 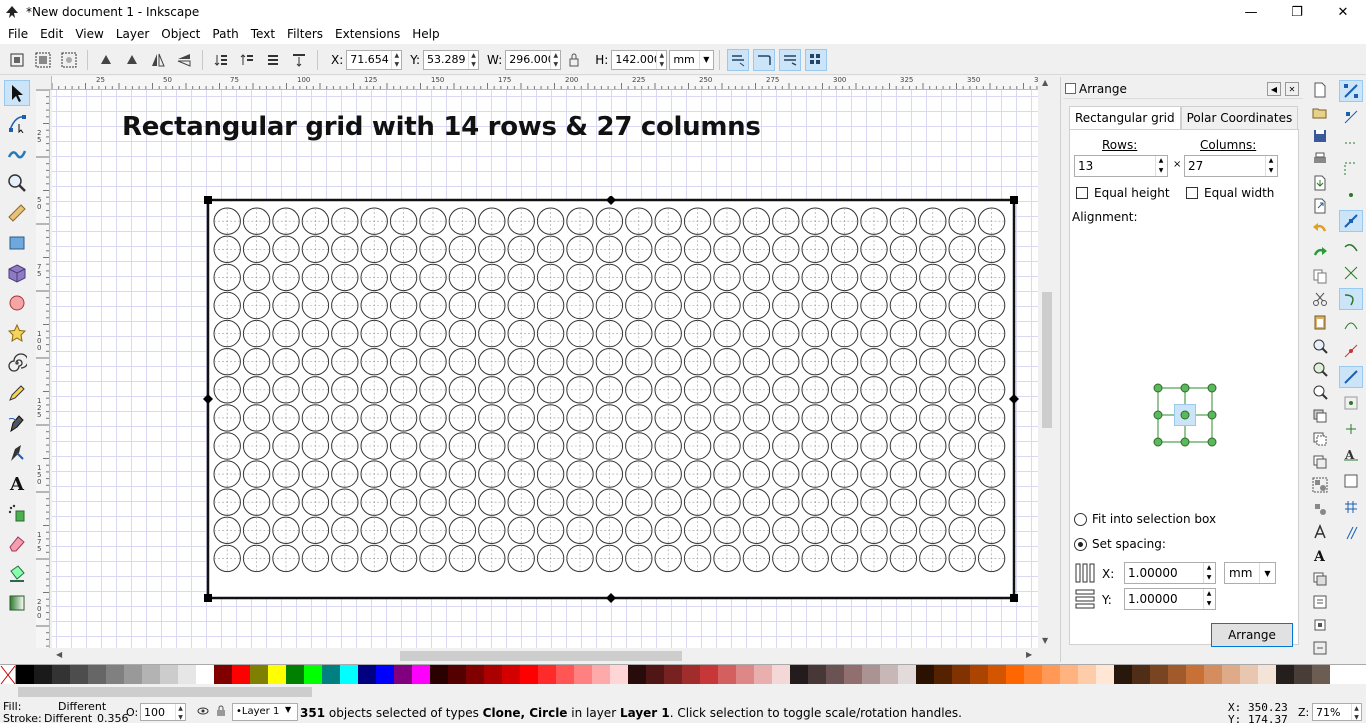 I want to click on scroll-left-arrow: ◀, so click(x=59, y=654).